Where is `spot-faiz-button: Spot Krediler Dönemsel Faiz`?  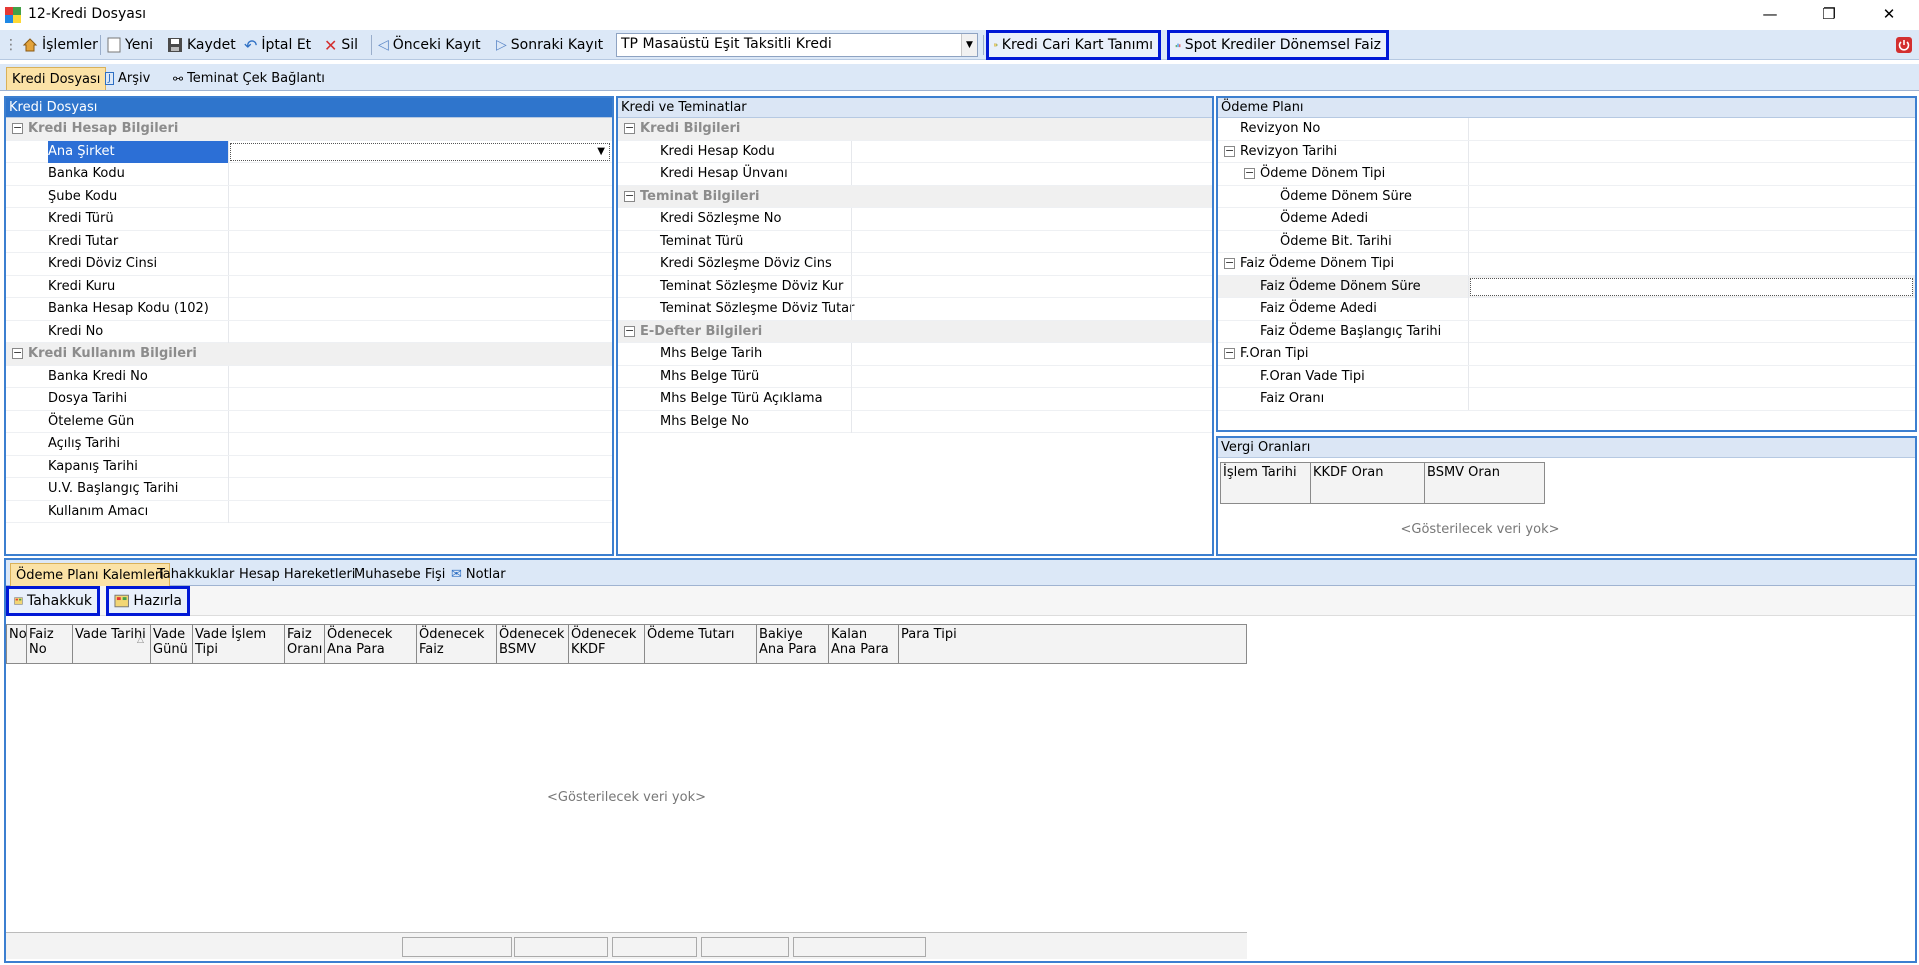 spot-faiz-button: Spot Krediler Dönemsel Faiz is located at coordinates (1278, 45).